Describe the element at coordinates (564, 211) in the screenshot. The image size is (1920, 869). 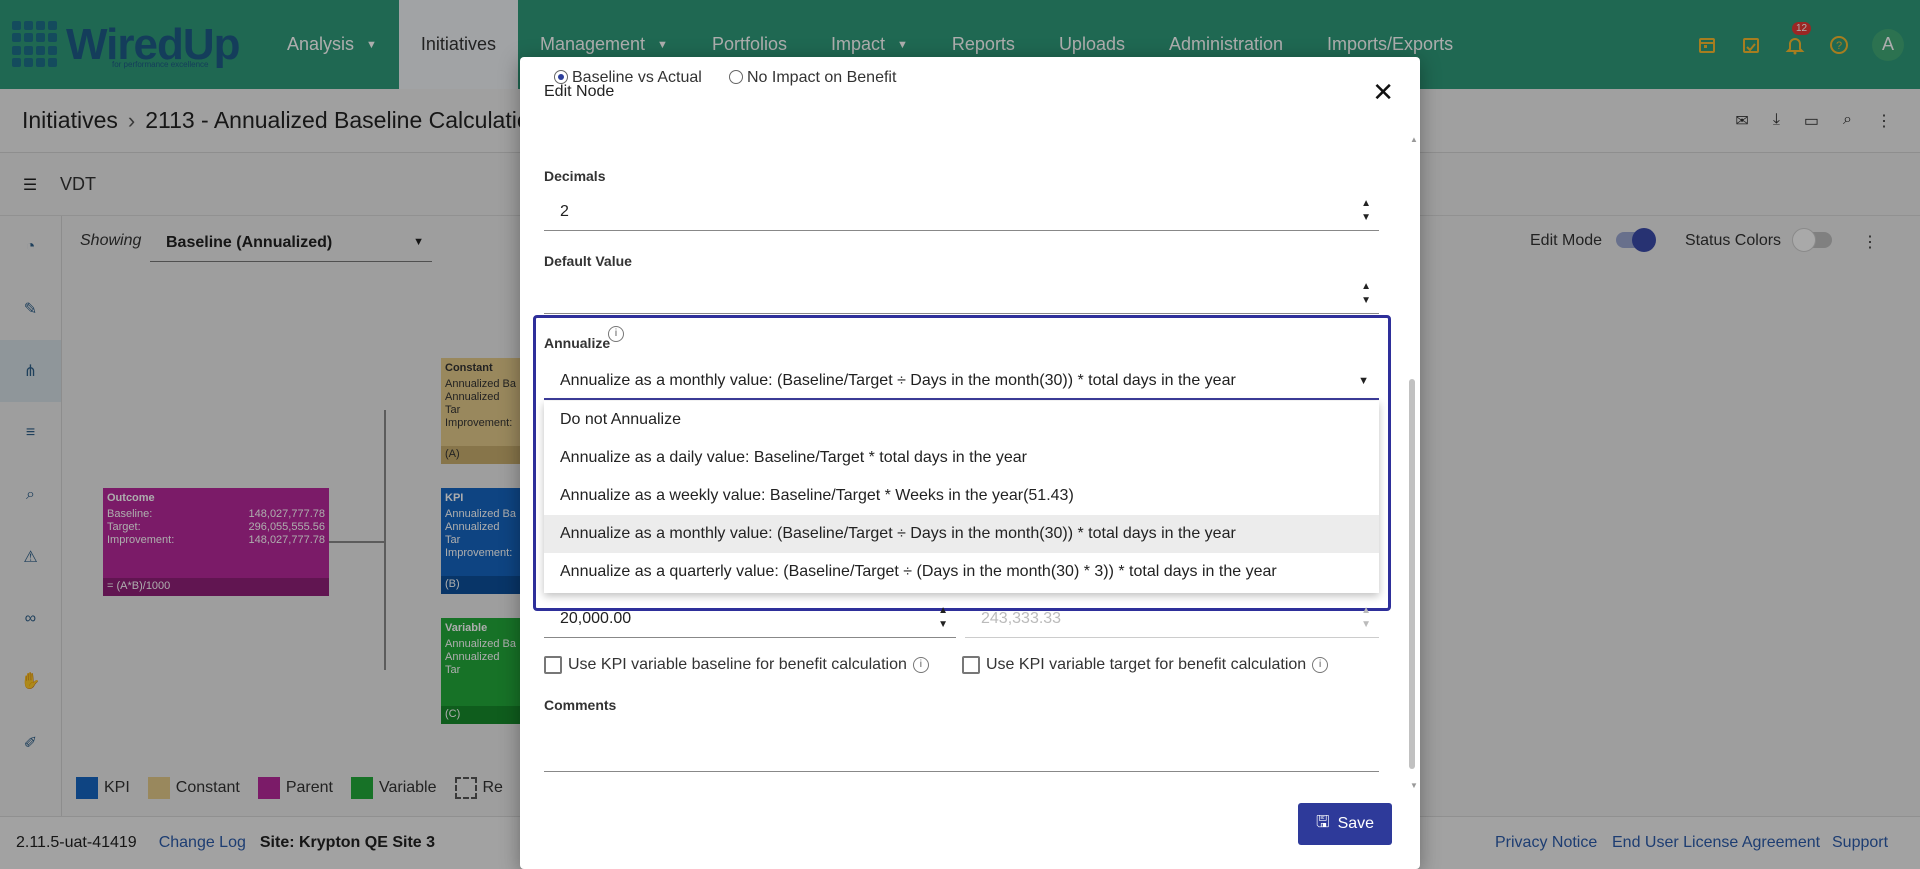
I see `decimals-value: 2` at that location.